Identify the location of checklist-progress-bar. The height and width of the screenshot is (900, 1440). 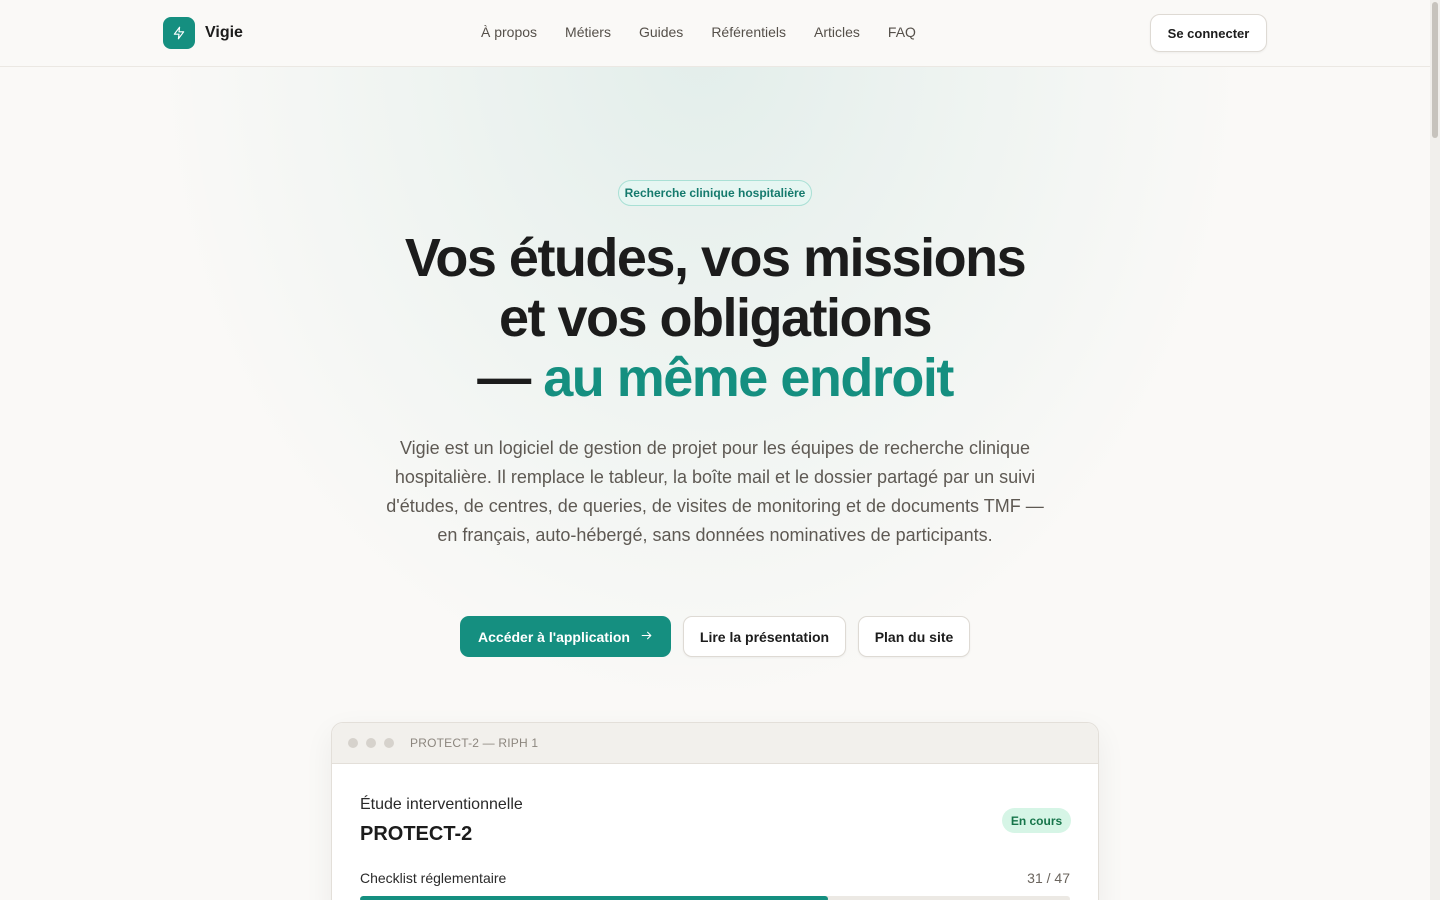
(715, 898).